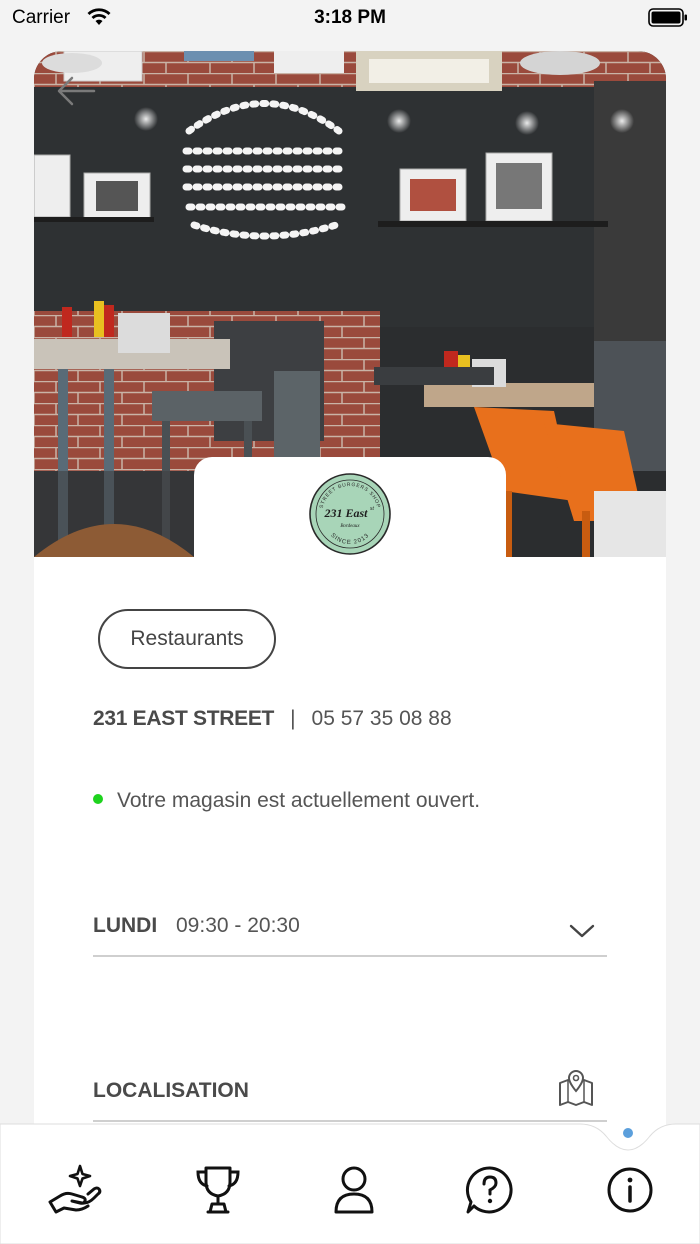  Describe the element at coordinates (354, 1190) in the screenshot. I see `user-icon` at that location.